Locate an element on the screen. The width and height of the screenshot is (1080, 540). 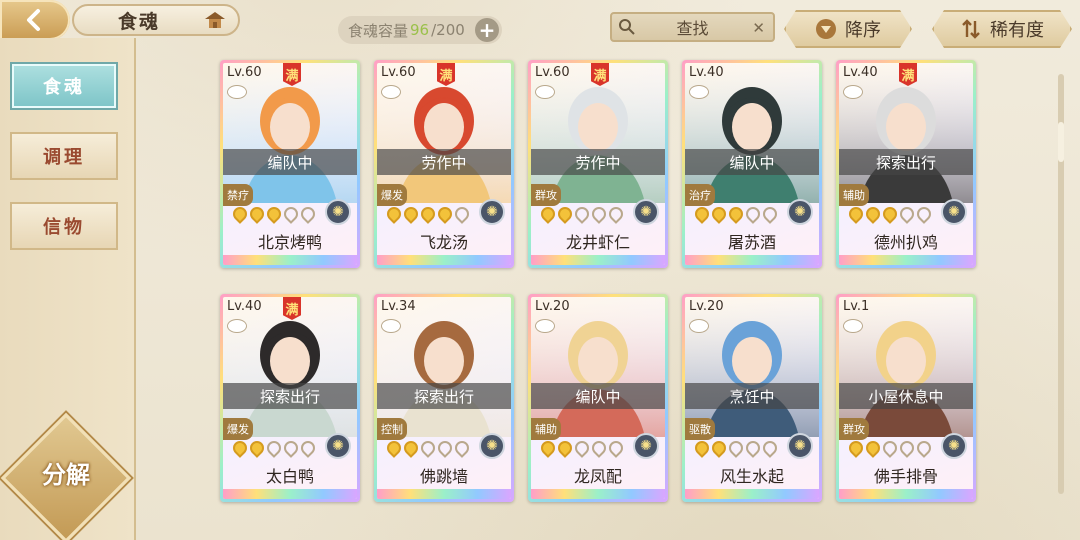
food-soul-name: 德州扒鸡 is located at coordinates (905, 242).